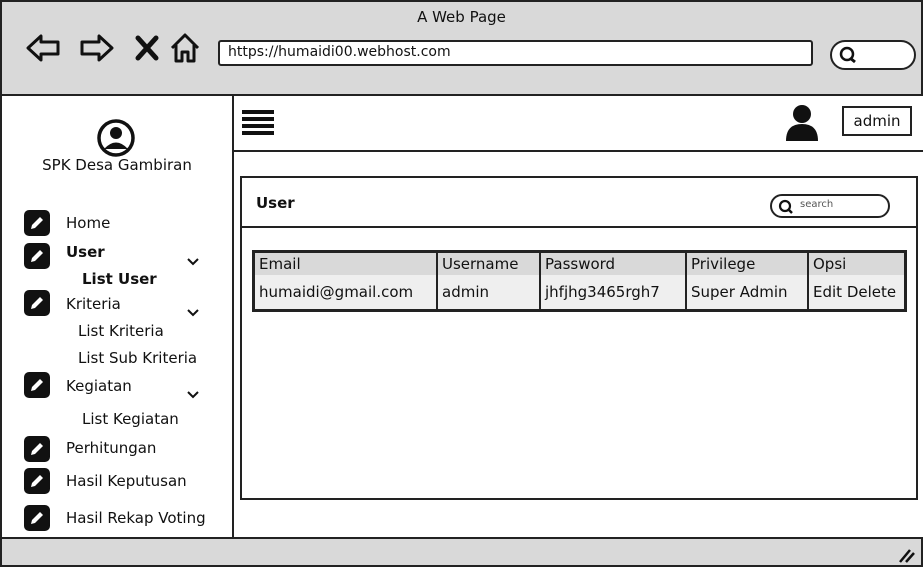 This screenshot has height=567, width=923. What do you see at coordinates (461, 552) in the screenshot?
I see `status-bar` at bounding box center [461, 552].